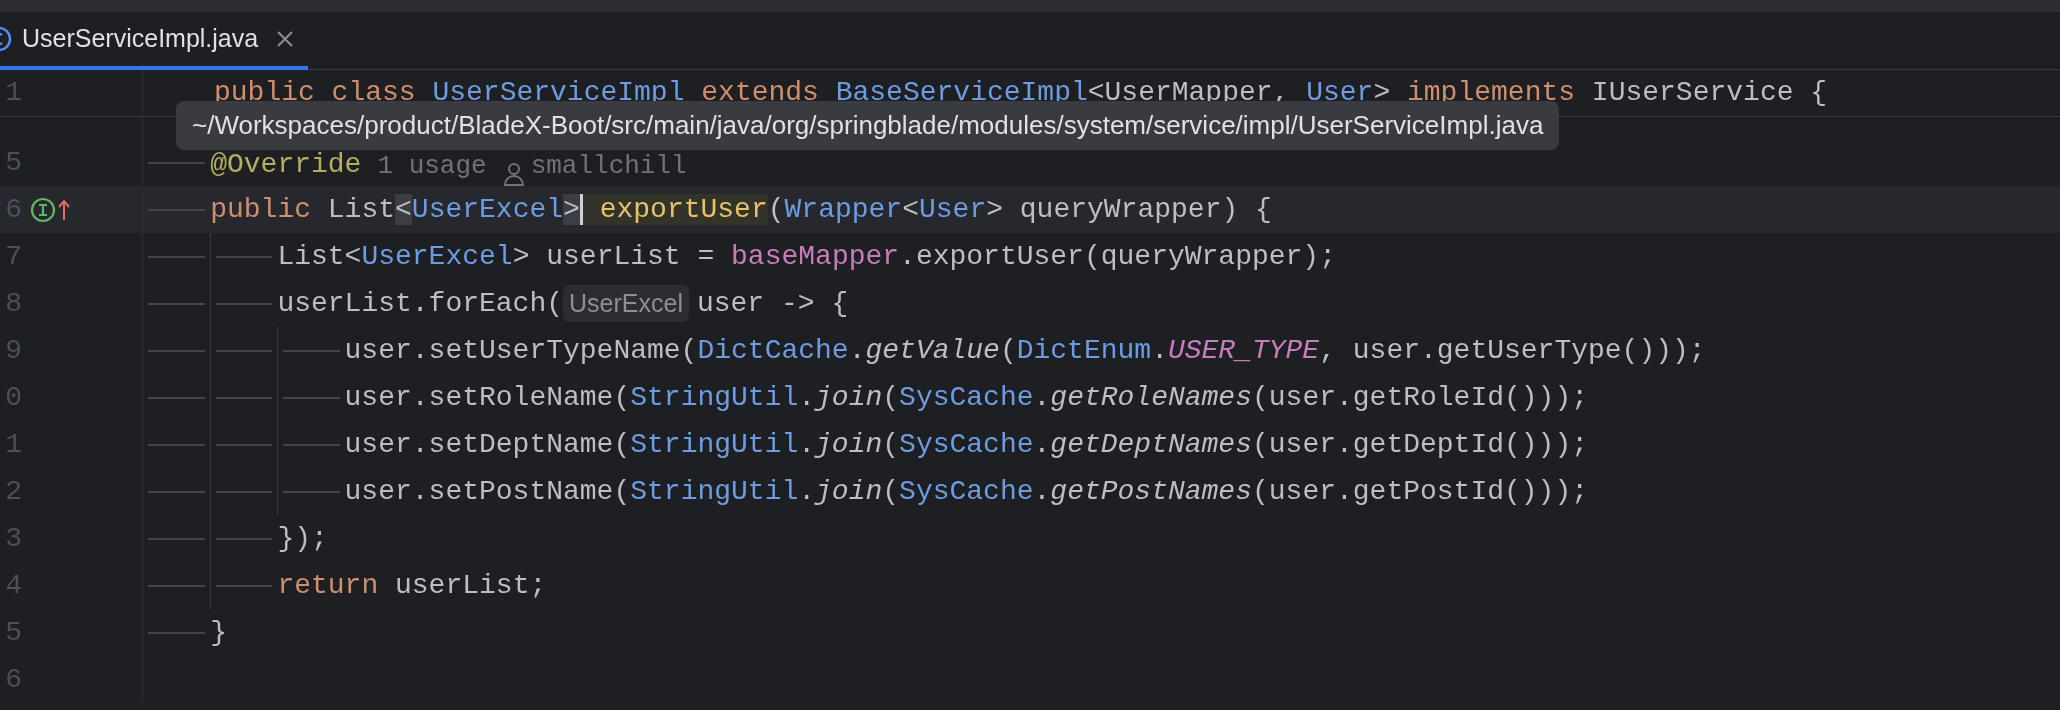 The height and width of the screenshot is (710, 2060). Describe the element at coordinates (286, 165) in the screenshot. I see `code-text: @Override` at that location.